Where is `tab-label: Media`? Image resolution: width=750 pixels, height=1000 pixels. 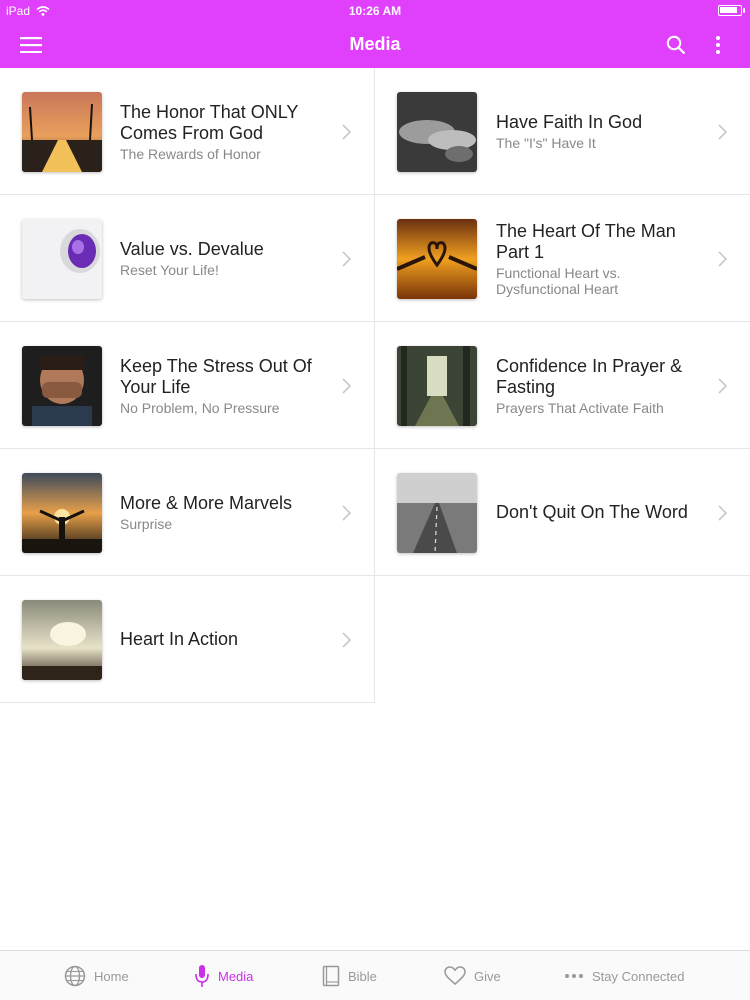 tab-label: Media is located at coordinates (236, 976).